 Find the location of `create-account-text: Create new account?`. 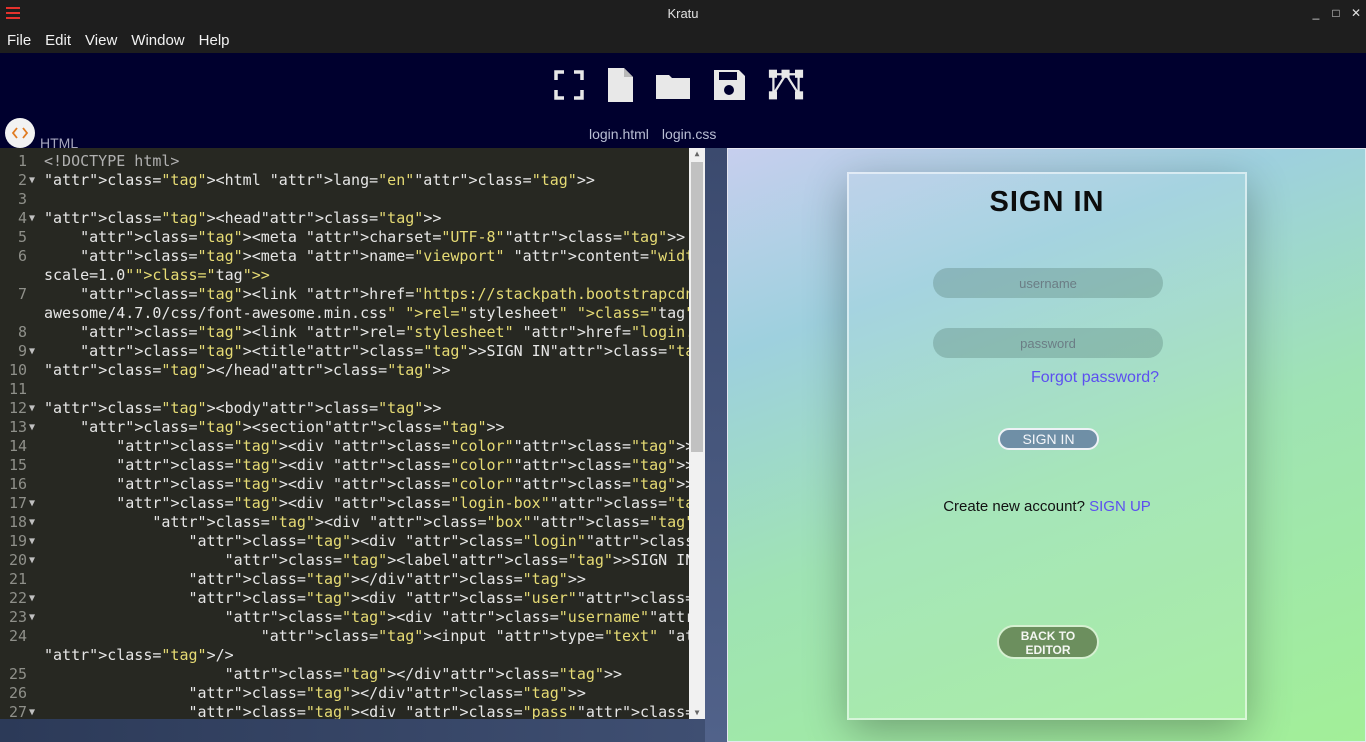

create-account-text: Create new account? is located at coordinates (1014, 506).